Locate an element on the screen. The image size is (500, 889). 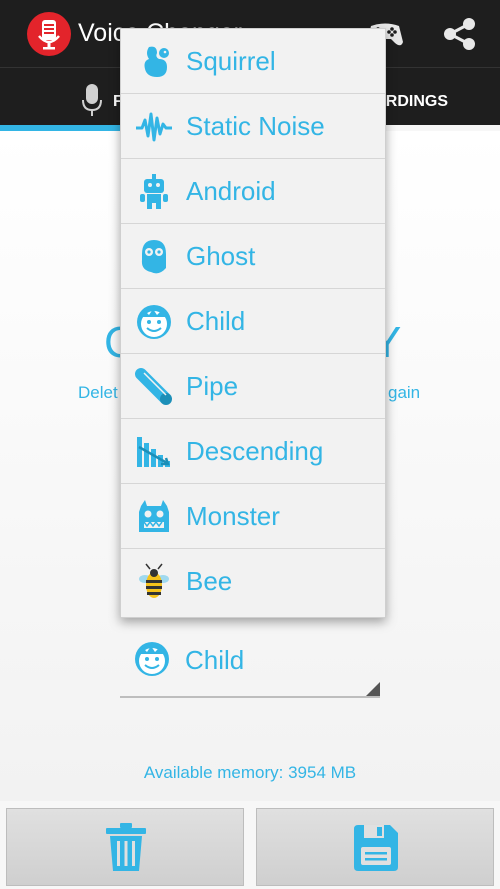
spinner-selected-label: Child is located at coordinates (215, 660).